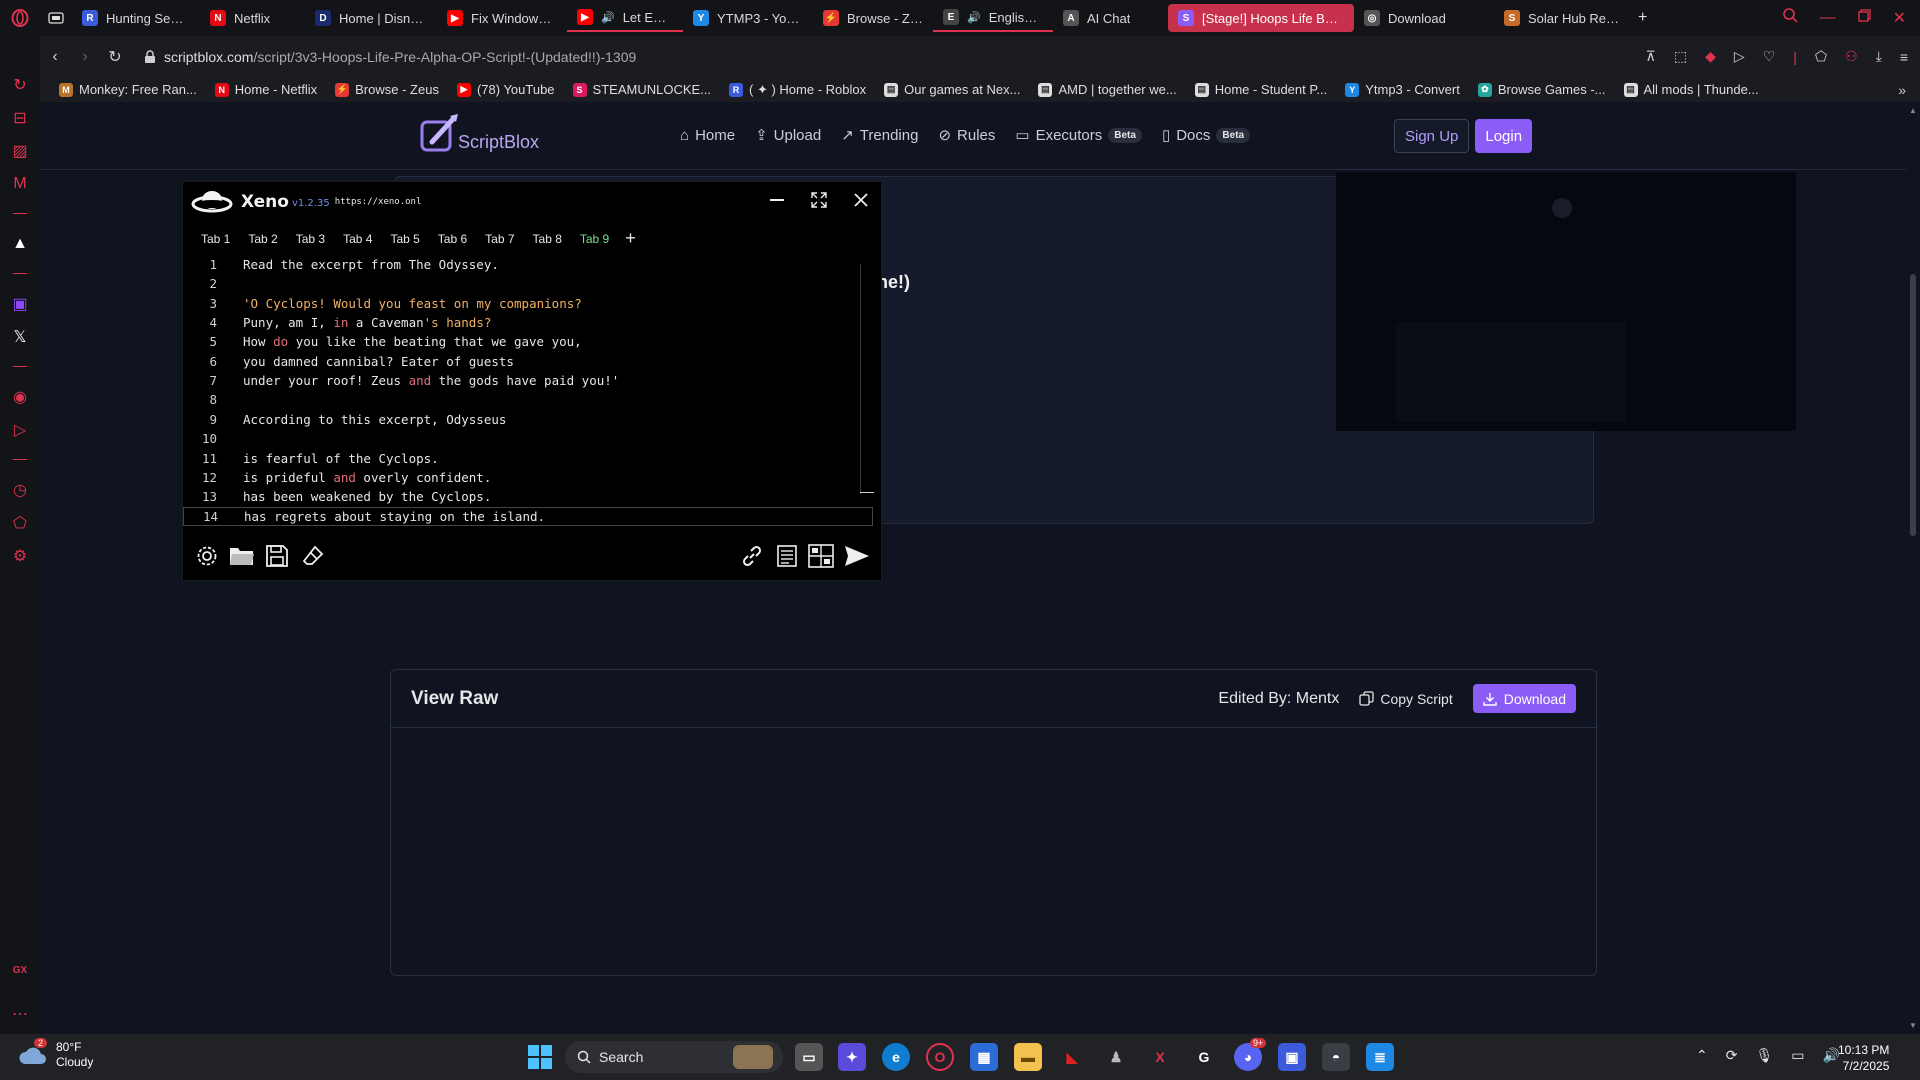  Describe the element at coordinates (371, 18) in the screenshot. I see `browser-tab: D Home | Disney+` at that location.